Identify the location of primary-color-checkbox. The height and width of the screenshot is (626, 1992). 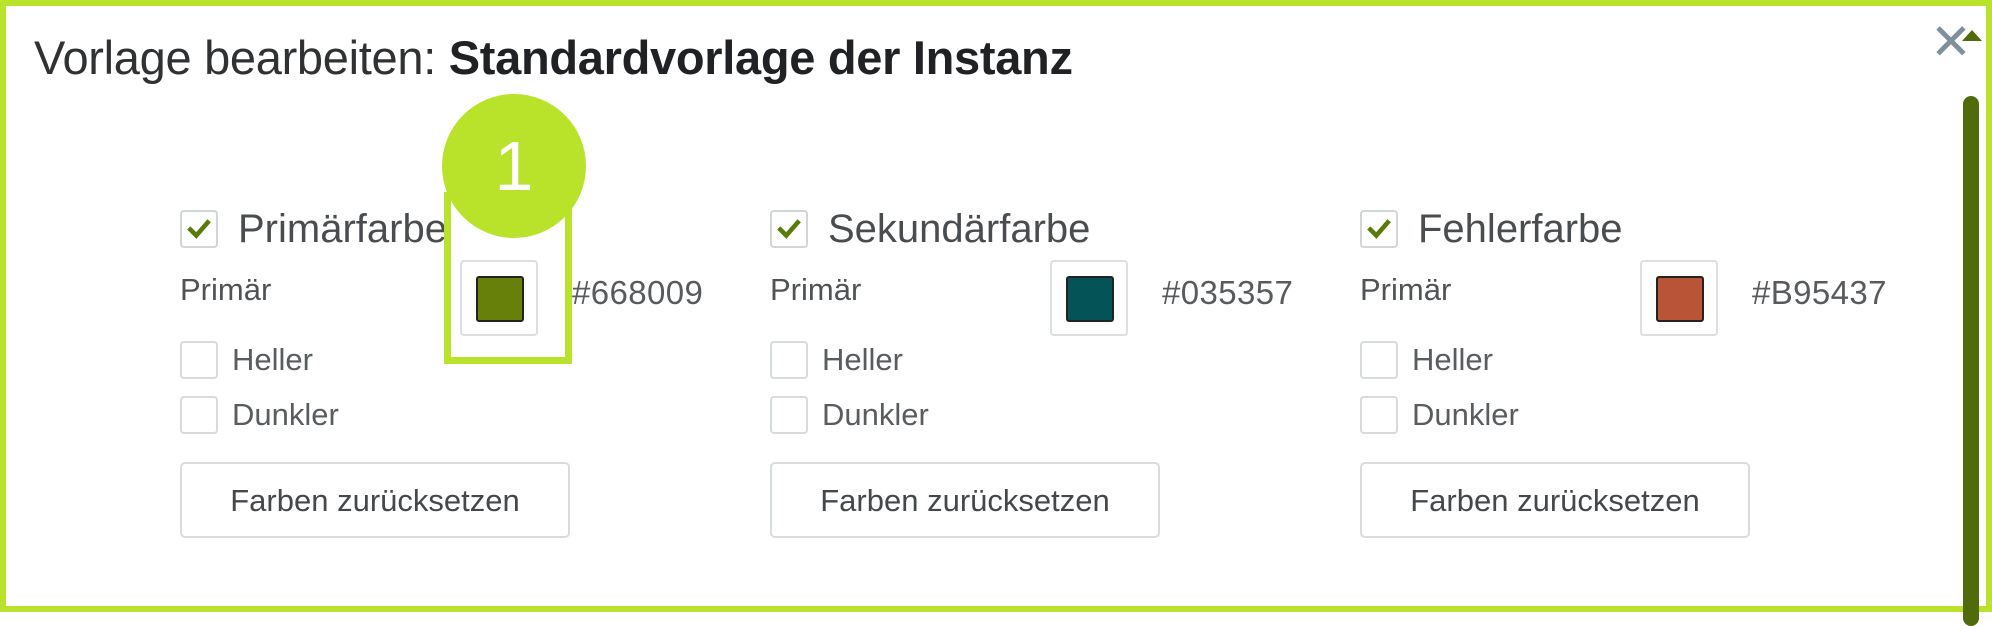
(199, 229).